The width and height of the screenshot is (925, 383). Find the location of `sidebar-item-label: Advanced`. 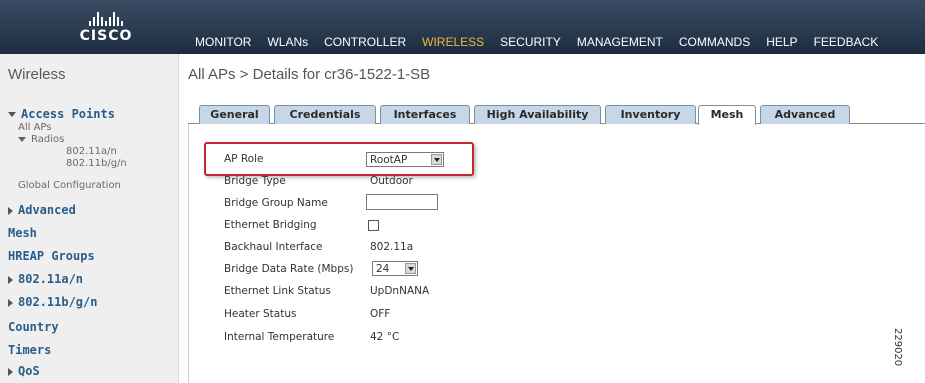

sidebar-item-label: Advanced is located at coordinates (47, 210).